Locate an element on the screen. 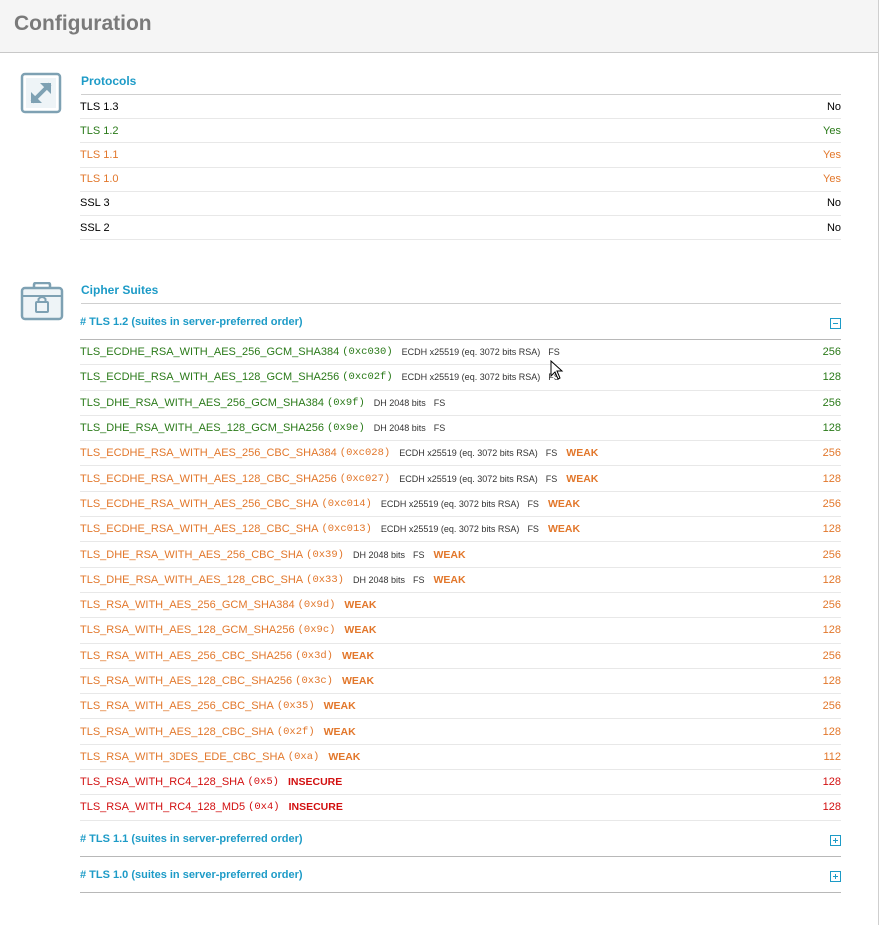 This screenshot has width=885, height=925. cipher-suite-name: TLS_DHE_RSA_WITH_AES_128_GCM_SHA256 is located at coordinates (202, 428).